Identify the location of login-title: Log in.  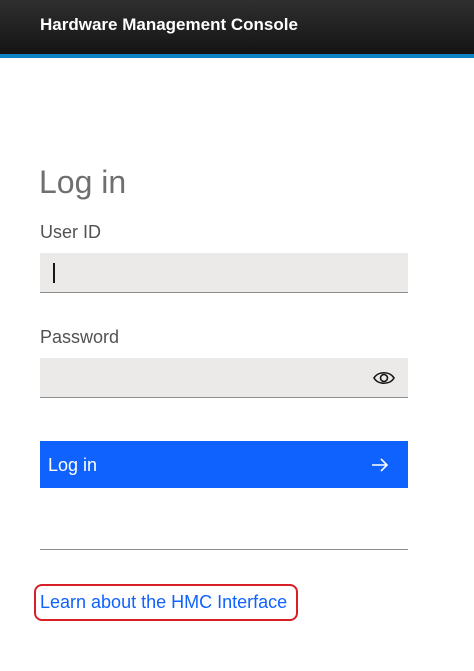
(83, 182).